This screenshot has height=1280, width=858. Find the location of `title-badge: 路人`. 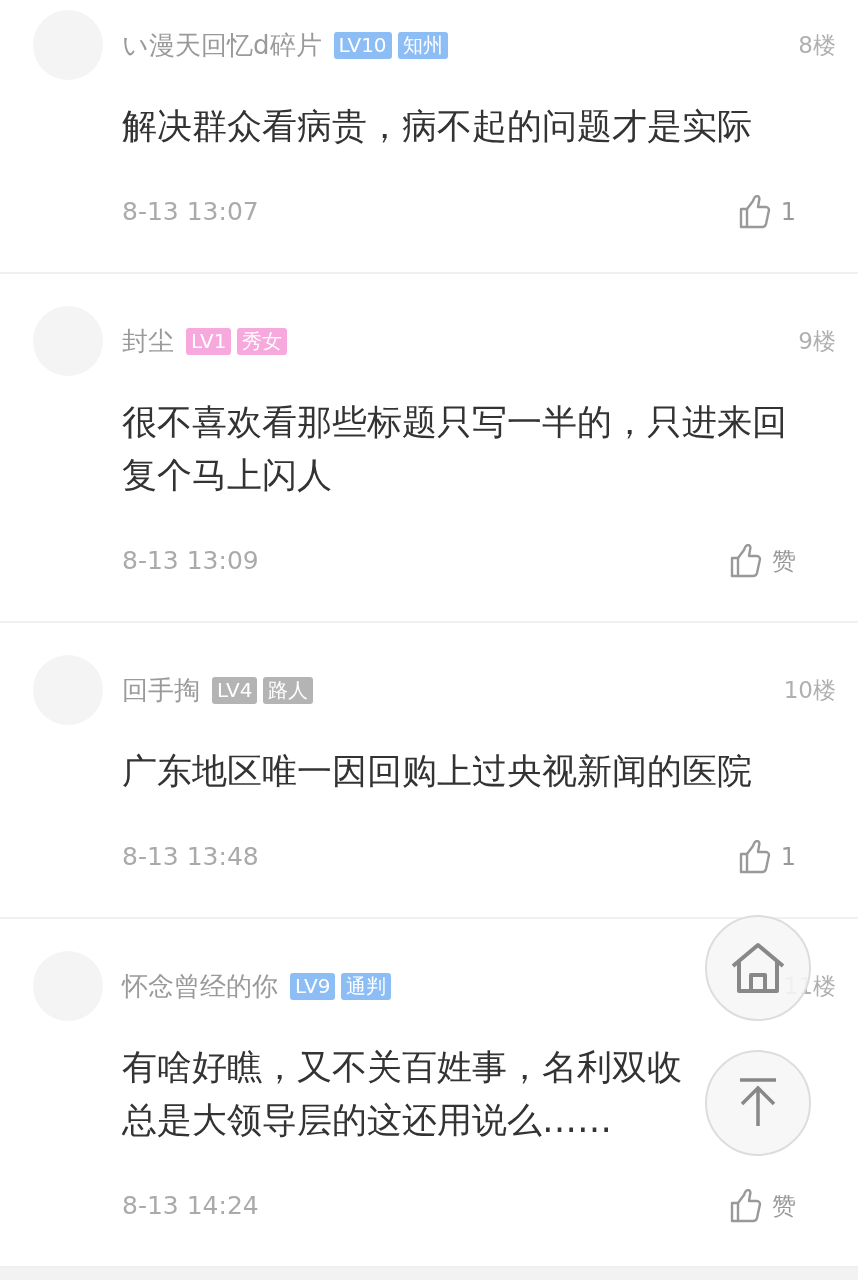

title-badge: 路人 is located at coordinates (288, 690).